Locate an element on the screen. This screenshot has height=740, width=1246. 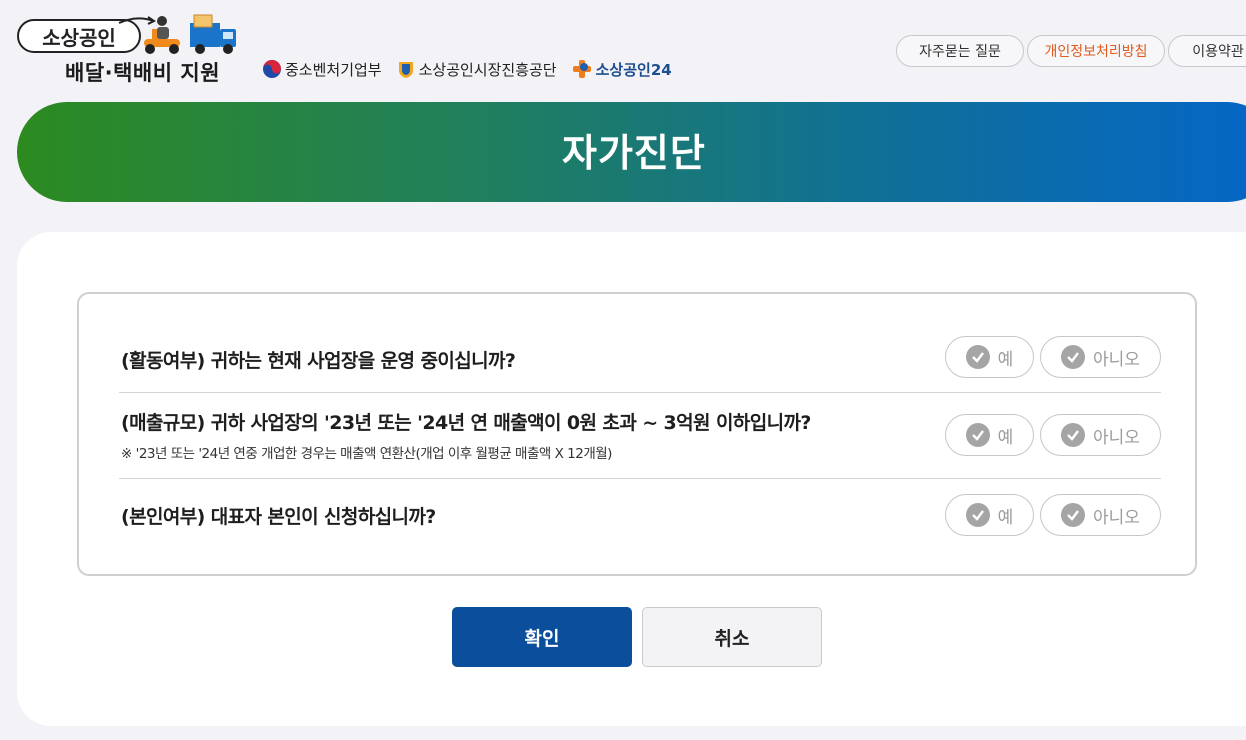
partner-sbiz24: 소상공인24 is located at coordinates (621, 69).